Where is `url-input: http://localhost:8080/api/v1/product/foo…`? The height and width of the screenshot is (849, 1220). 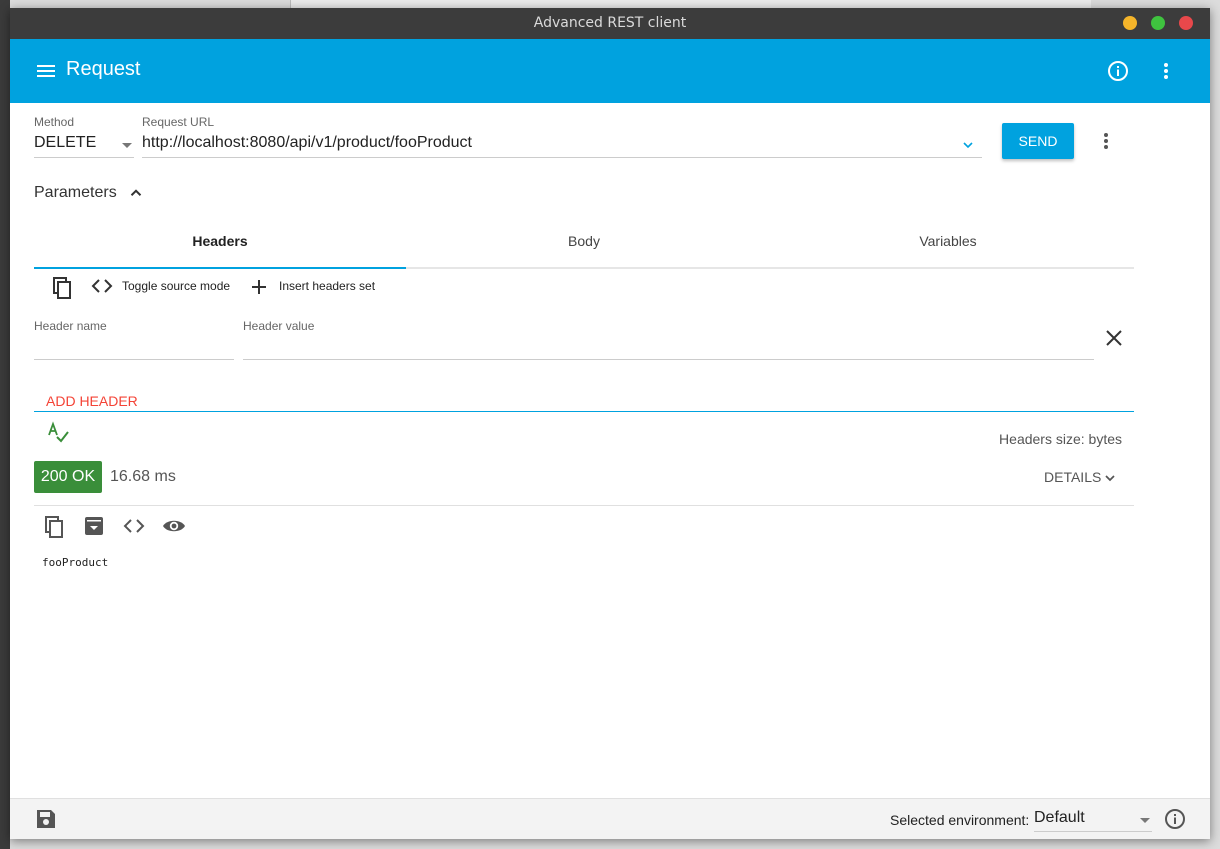 url-input: http://localhost:8080/api/v1/product/foo… is located at coordinates (562, 145).